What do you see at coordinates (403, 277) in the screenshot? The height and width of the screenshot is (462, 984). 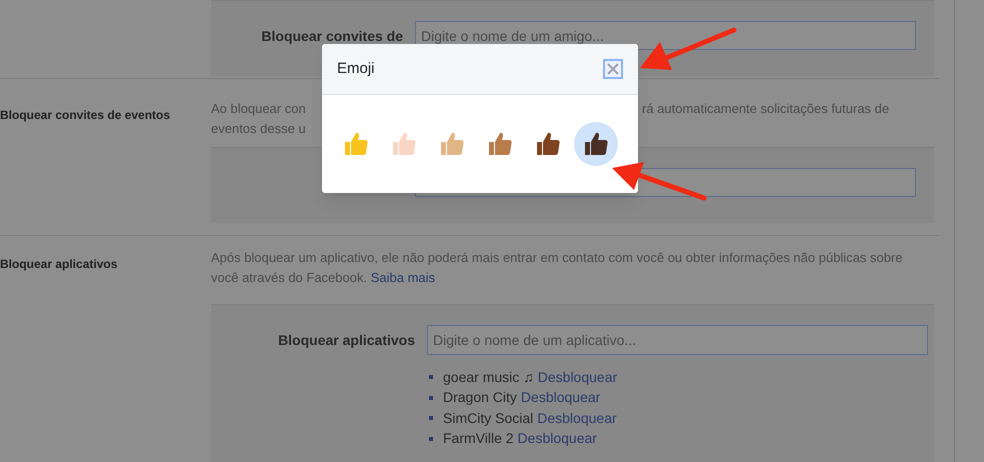 I see `learn-more-link: Saiba mais` at bounding box center [403, 277].